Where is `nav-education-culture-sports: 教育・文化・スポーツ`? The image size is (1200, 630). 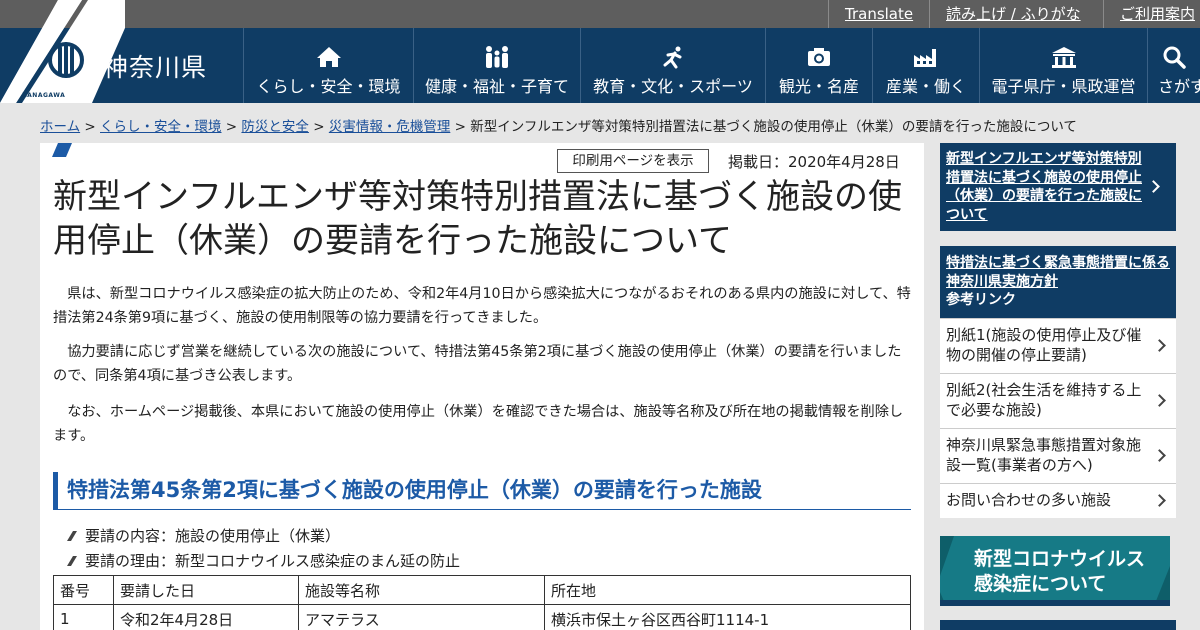 nav-education-culture-sports: 教育・文化・スポーツ is located at coordinates (672, 65).